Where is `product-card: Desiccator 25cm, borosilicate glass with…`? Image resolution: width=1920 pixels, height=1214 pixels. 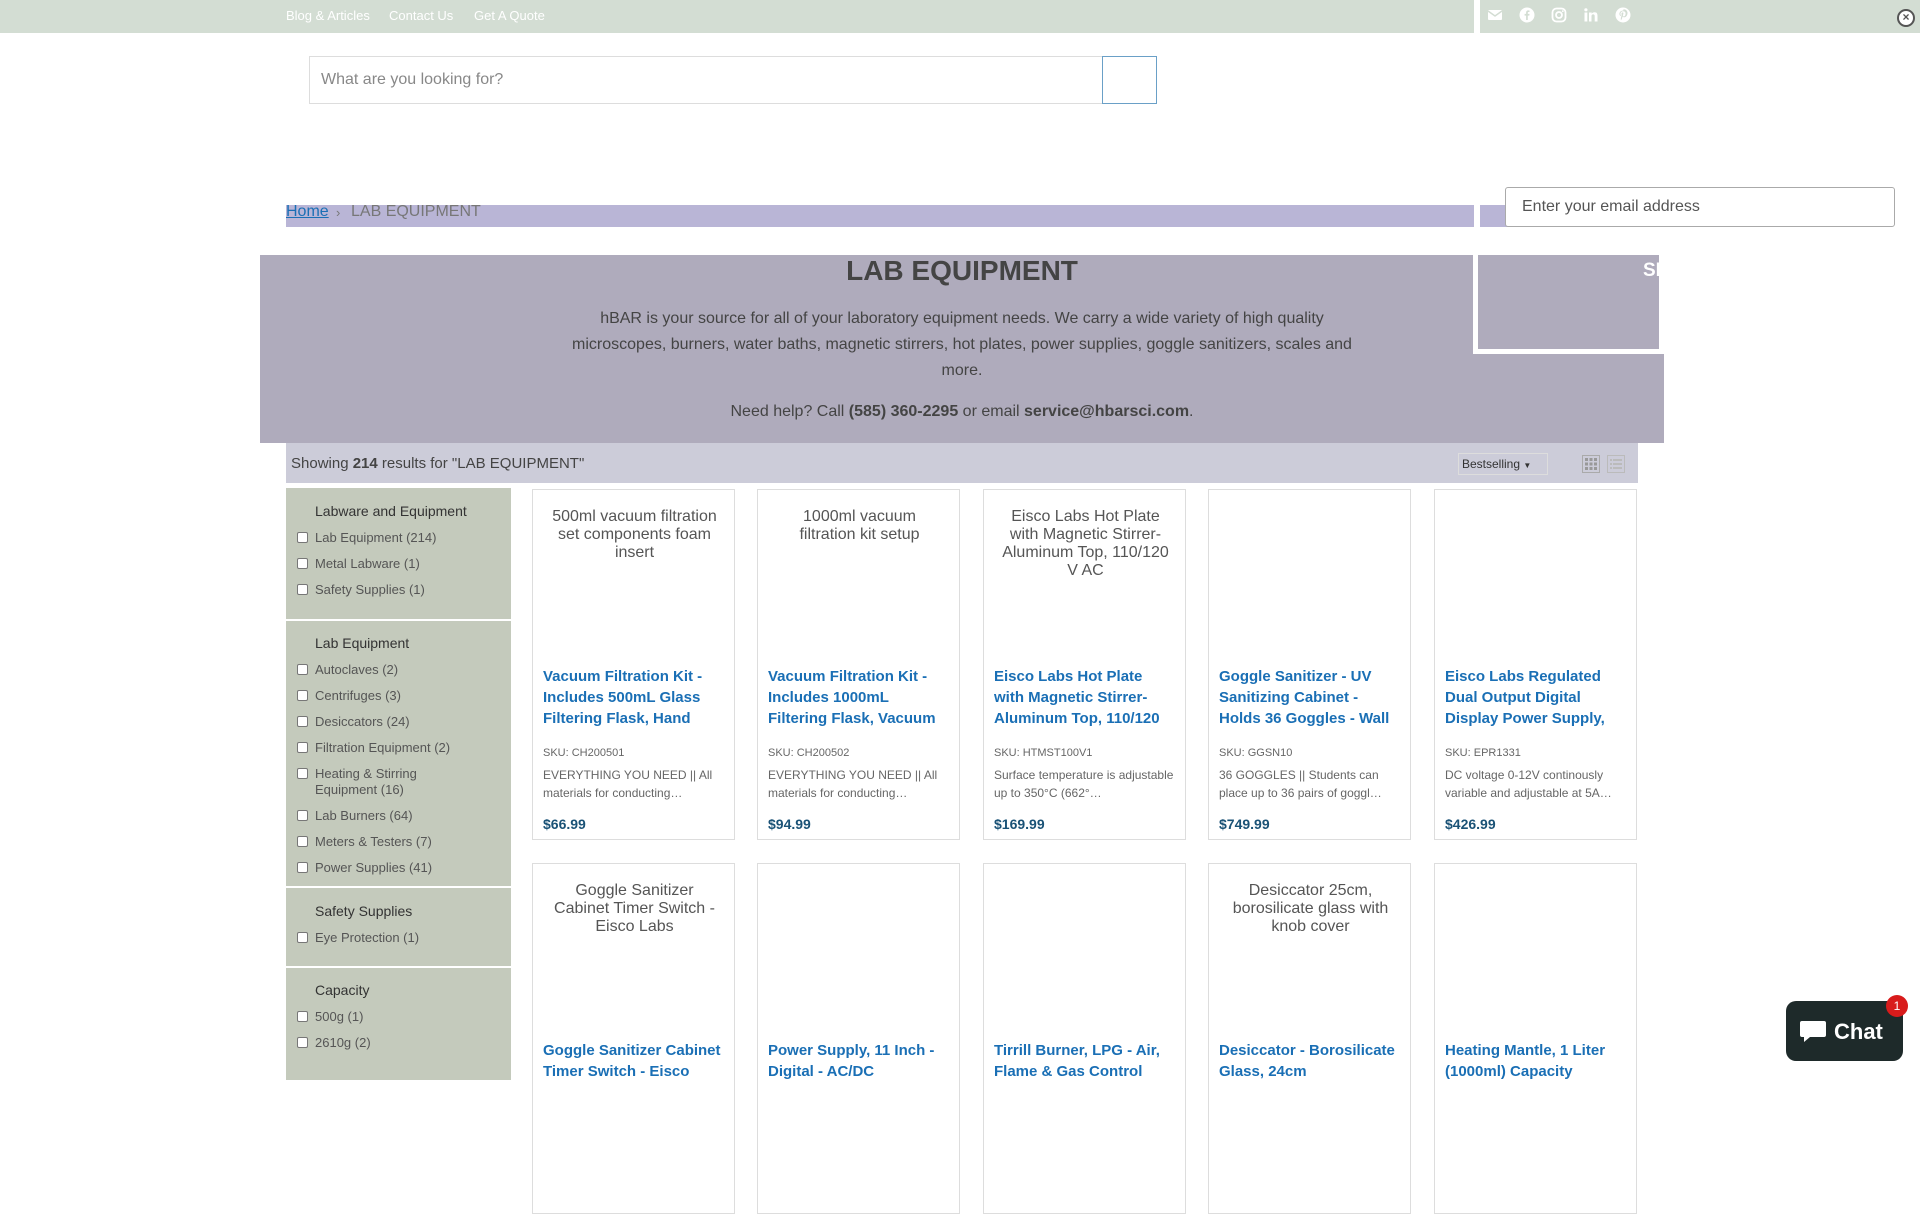 product-card: Desiccator 25cm, borosilicate glass with… is located at coordinates (1309, 1038).